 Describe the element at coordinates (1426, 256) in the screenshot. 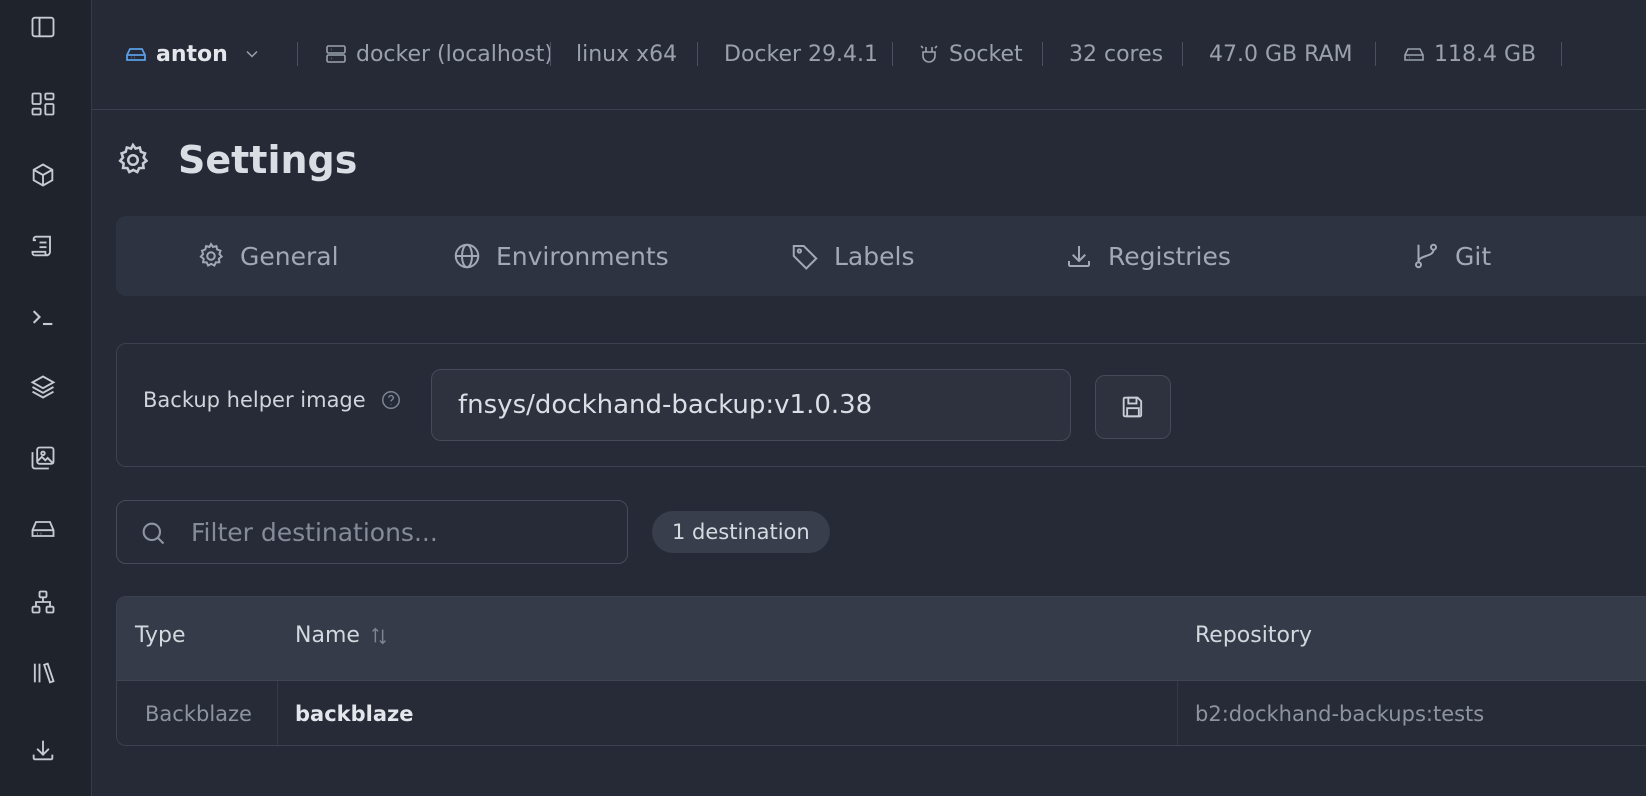

I see `git-branch-icon` at that location.